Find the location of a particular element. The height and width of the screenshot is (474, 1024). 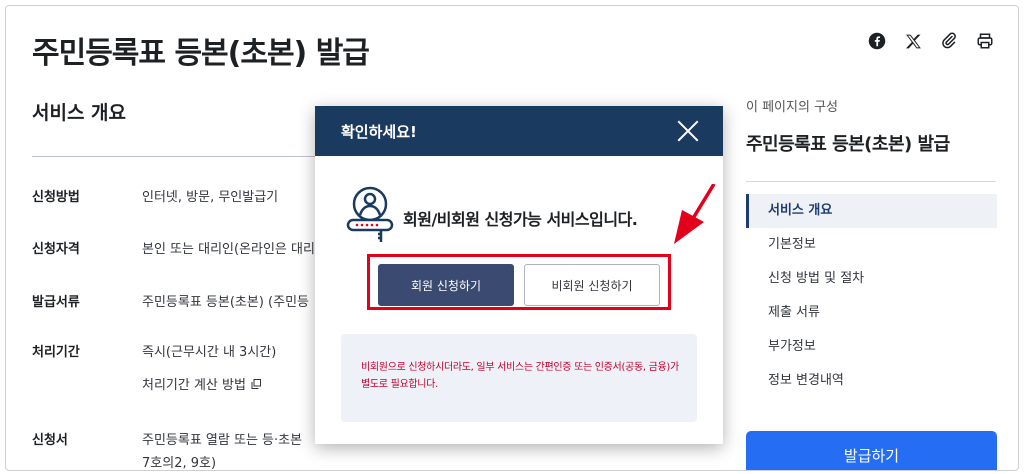

row-label: 신청방법 is located at coordinates (56, 197).